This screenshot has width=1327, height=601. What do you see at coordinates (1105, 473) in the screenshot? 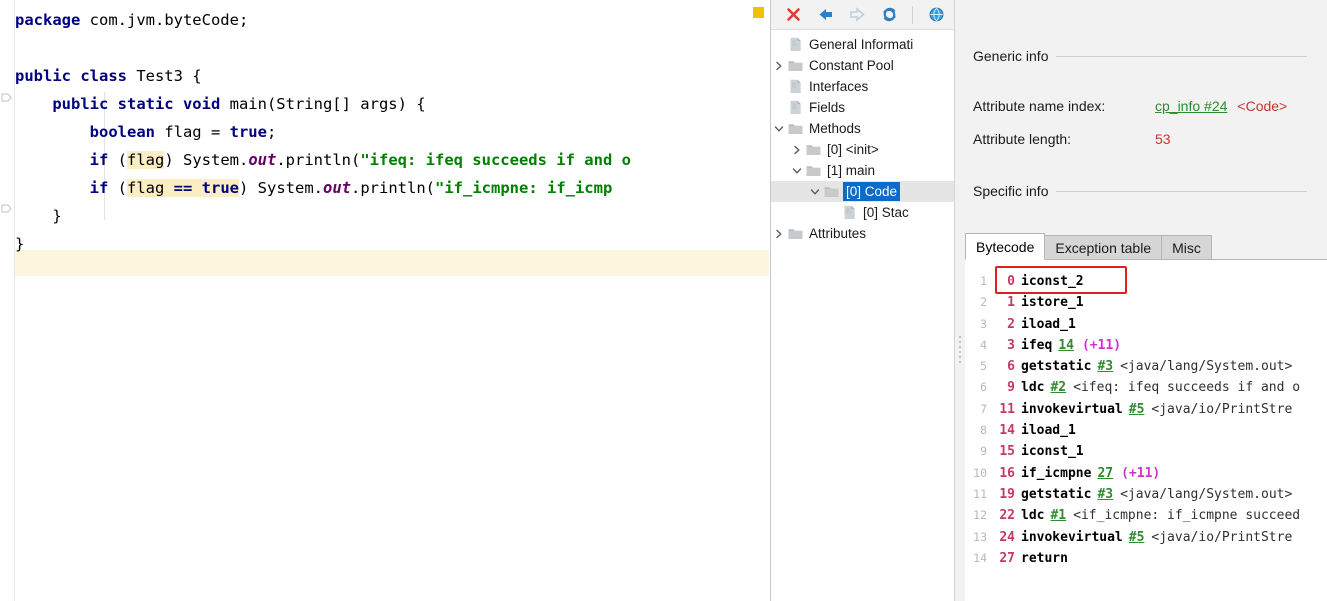
I see `branch-target-link: 27` at bounding box center [1105, 473].